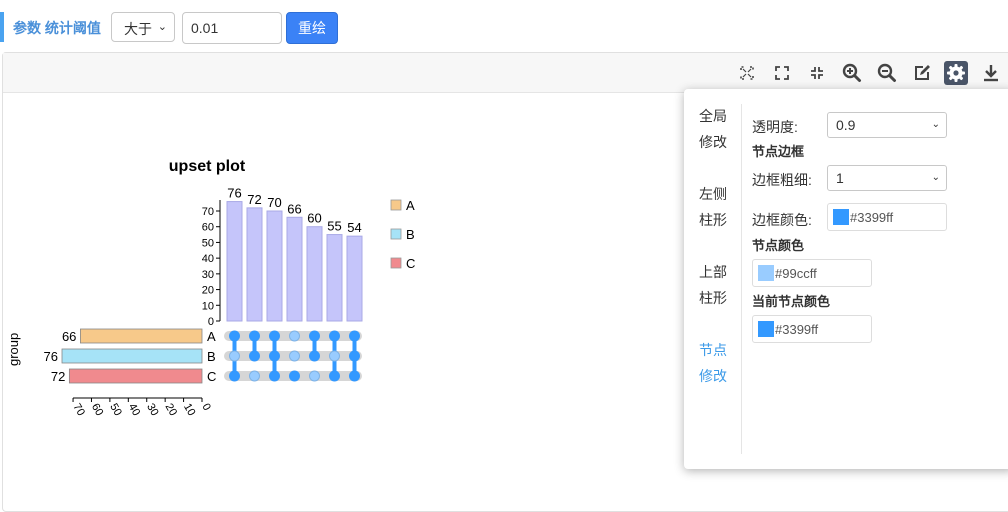 The height and width of the screenshot is (512, 1008). What do you see at coordinates (234, 193) in the screenshot?
I see `intersection-value-label: 76` at bounding box center [234, 193].